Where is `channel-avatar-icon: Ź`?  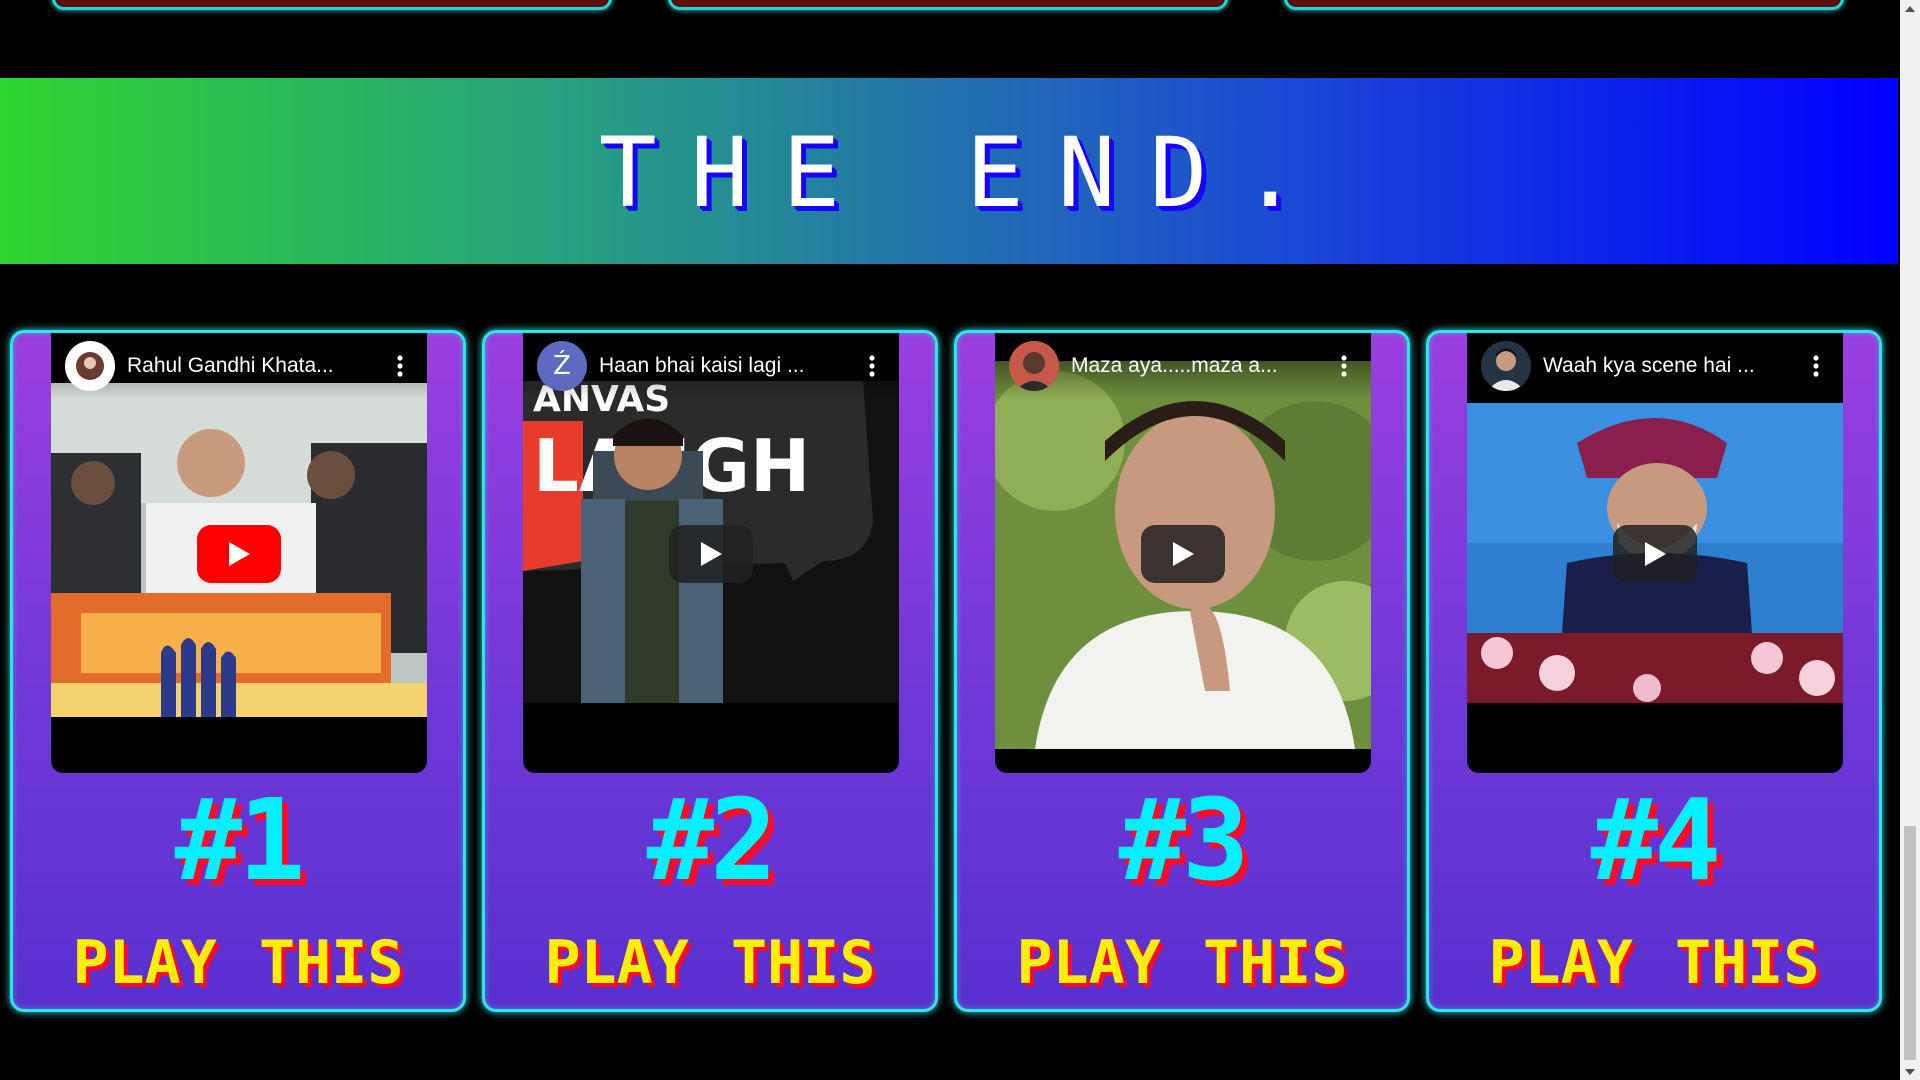
channel-avatar-icon: Ź is located at coordinates (562, 366).